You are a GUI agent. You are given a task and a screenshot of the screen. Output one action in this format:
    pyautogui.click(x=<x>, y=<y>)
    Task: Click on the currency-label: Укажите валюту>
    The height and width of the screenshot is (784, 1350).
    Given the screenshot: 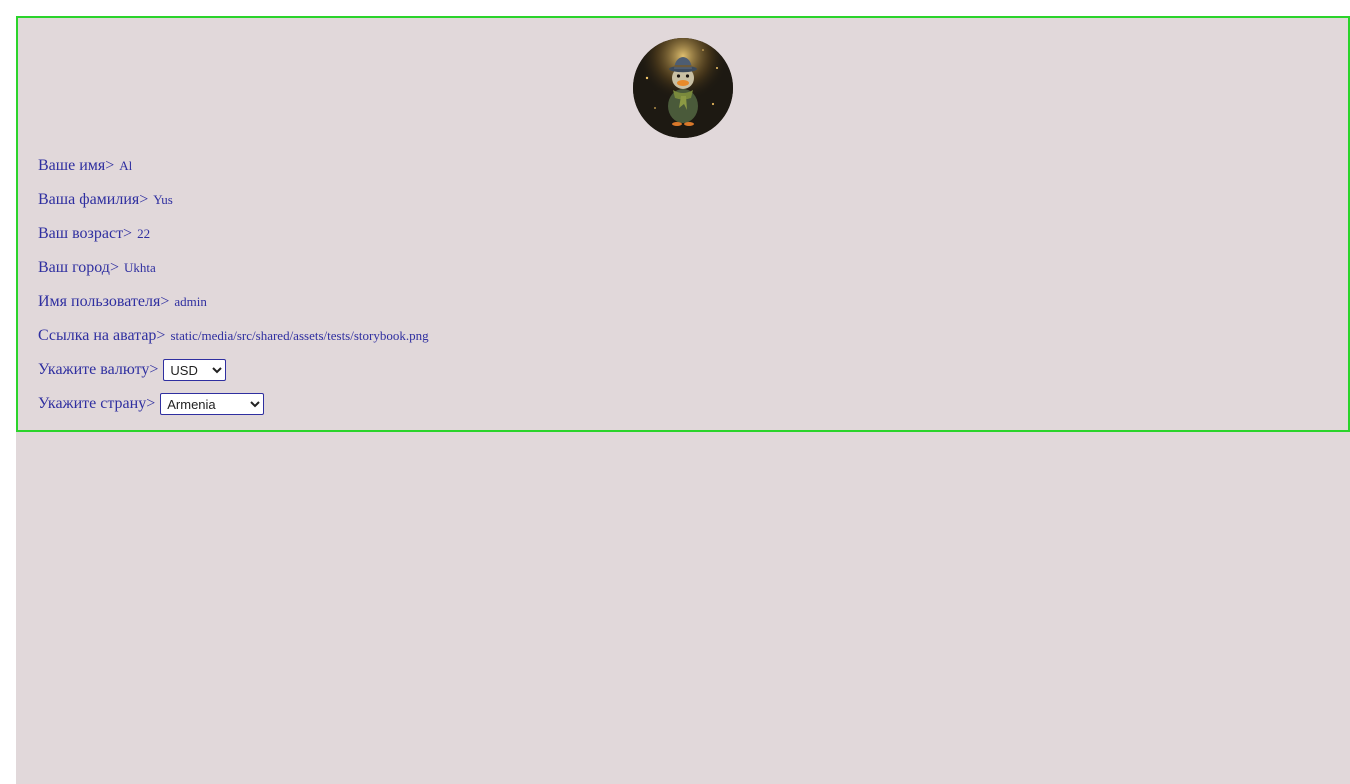 What is the action you would take?
    pyautogui.click(x=98, y=369)
    